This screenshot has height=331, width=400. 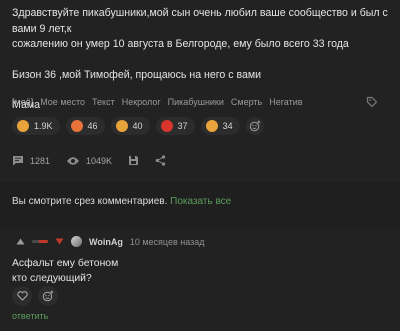 What do you see at coordinates (182, 126) in the screenshot?
I see `reaction-count: 37` at bounding box center [182, 126].